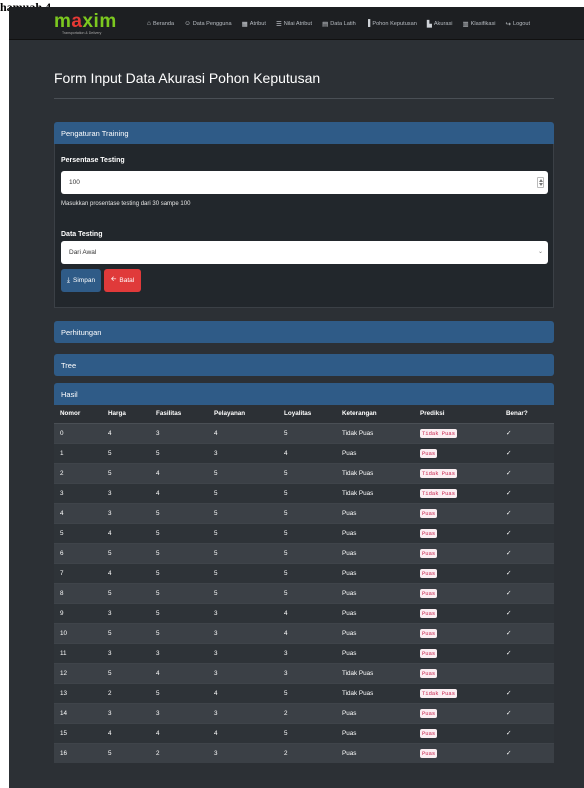 This screenshot has width=584, height=788. I want to click on nav-item-logout: ↪ Logout, so click(518, 24).